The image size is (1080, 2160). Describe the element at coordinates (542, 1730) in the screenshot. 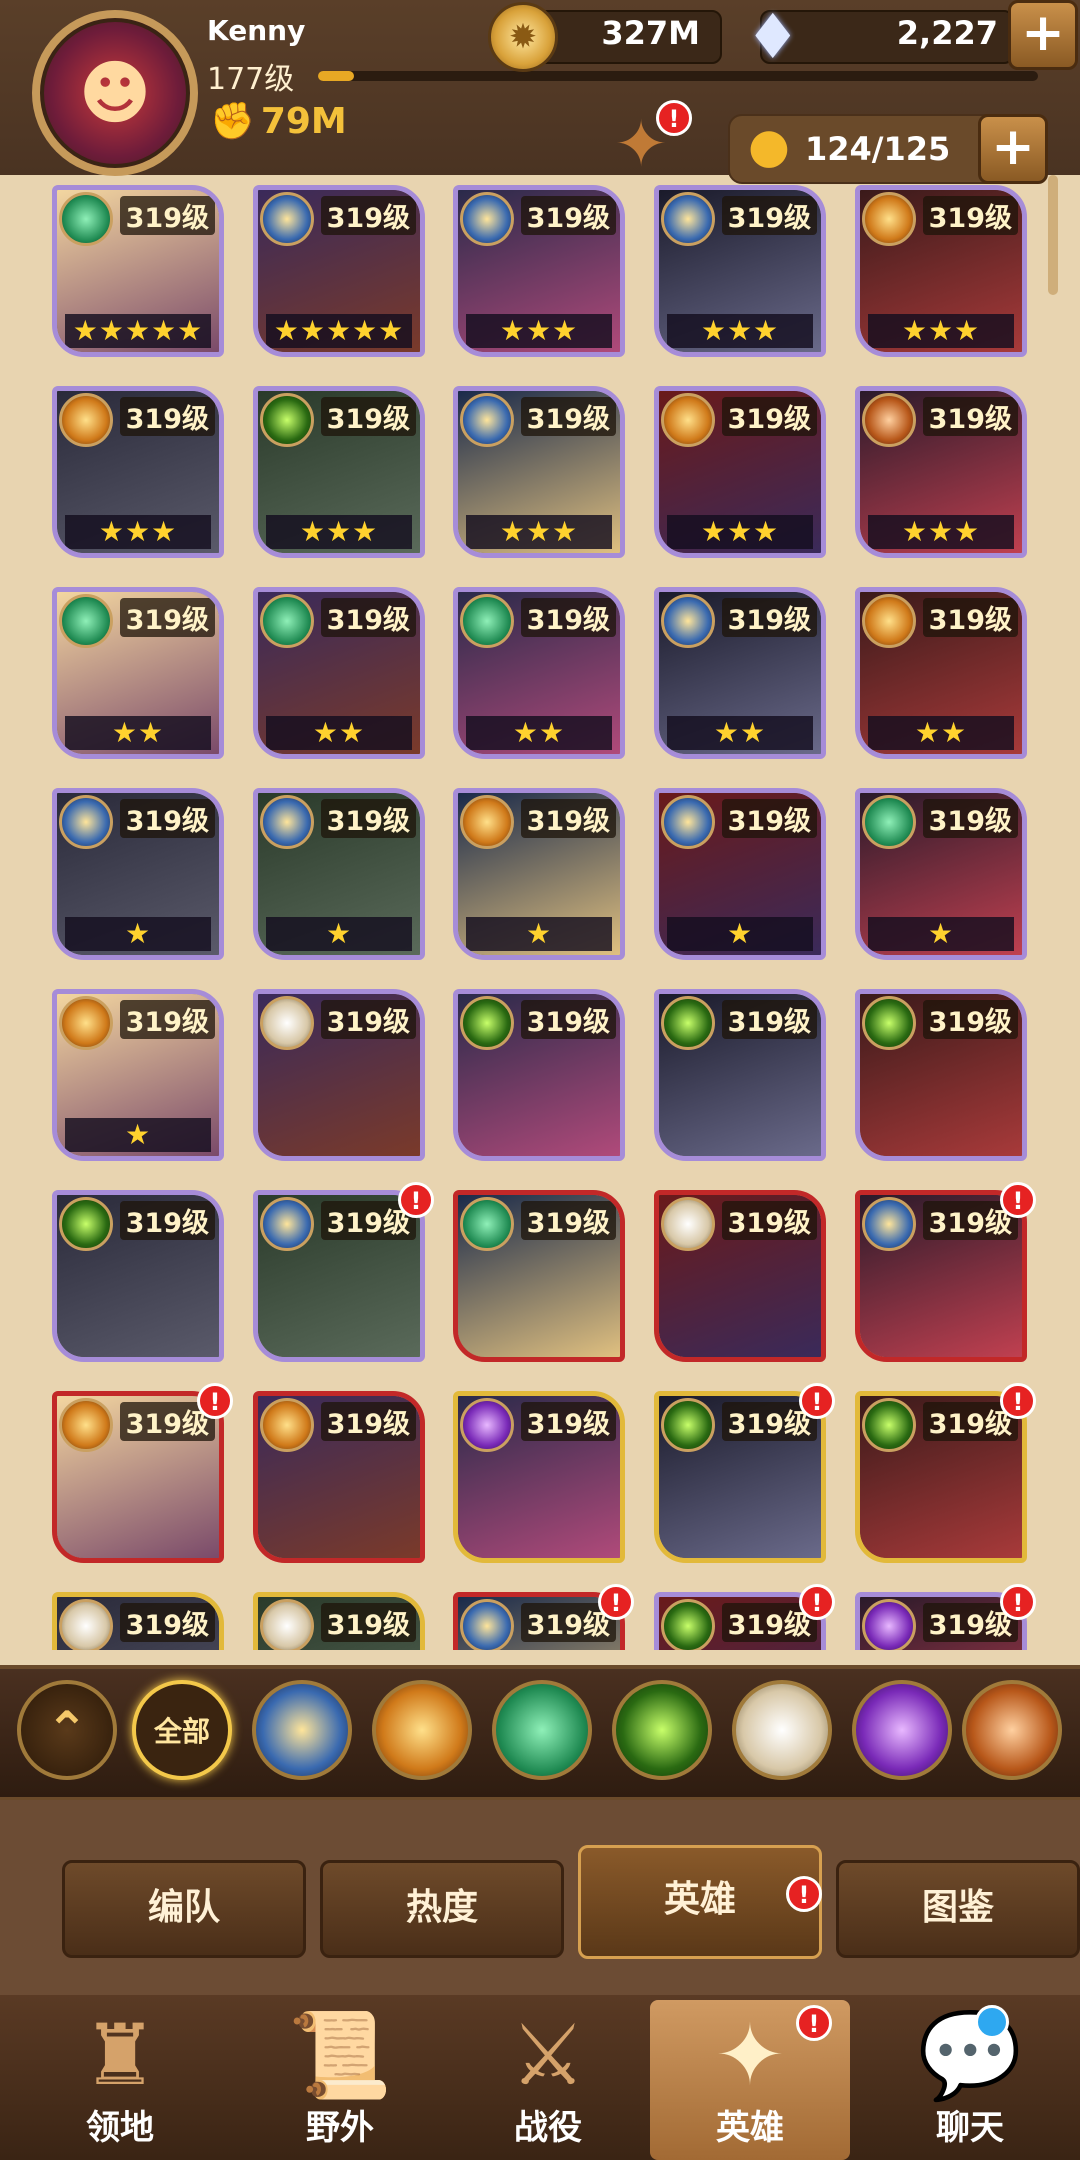

I see `filter-lifeguard-icon` at that location.